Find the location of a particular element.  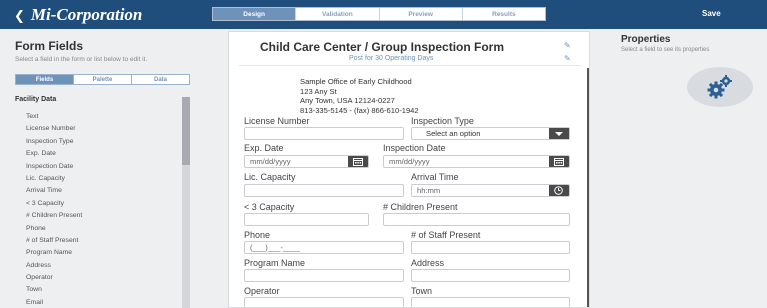

step-design: Design is located at coordinates (255, 14).